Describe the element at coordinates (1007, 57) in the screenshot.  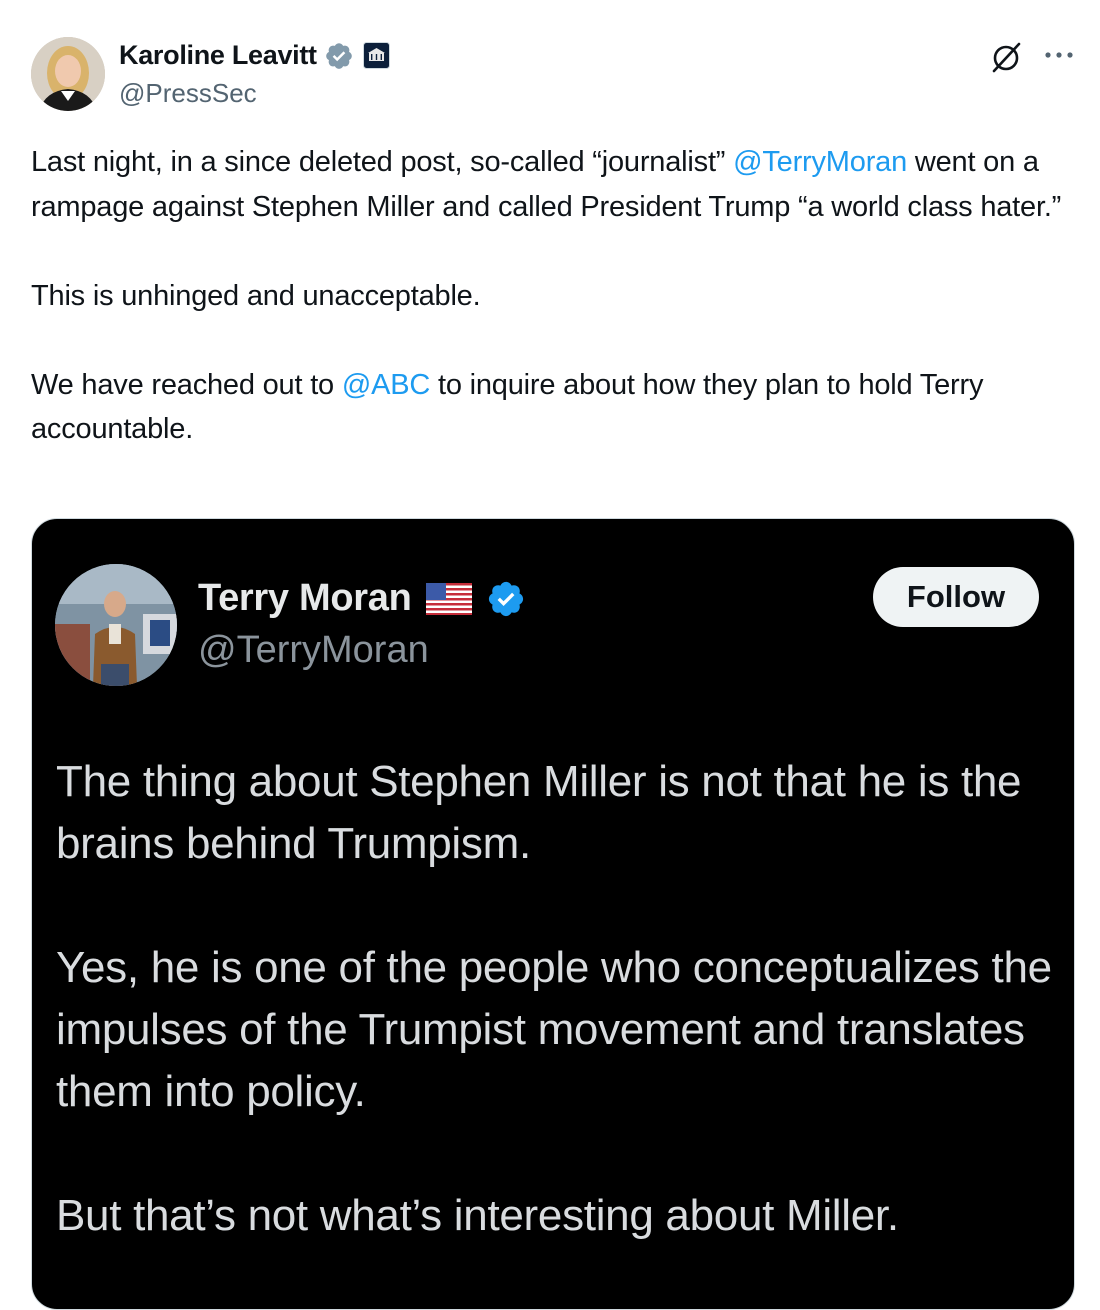
I see `grok-icon` at that location.